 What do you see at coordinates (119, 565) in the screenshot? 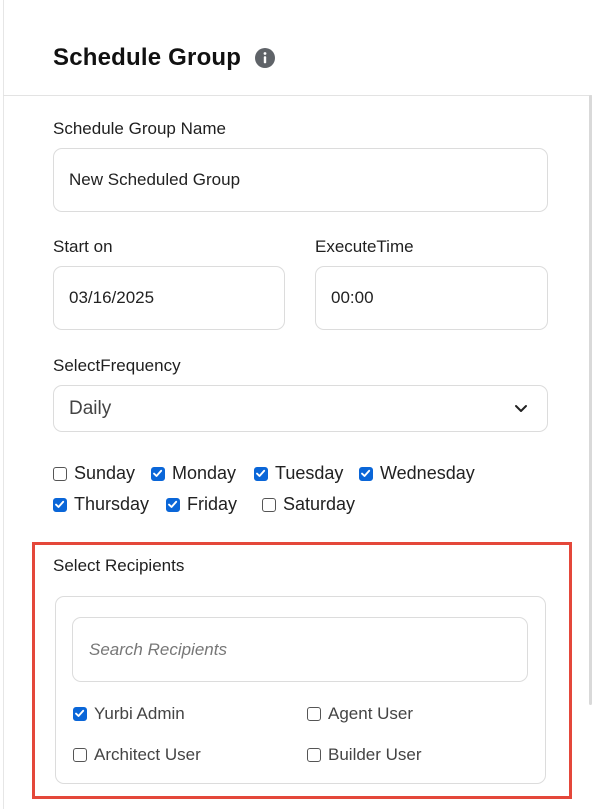
I see `select-recipients-label: Select Recipients` at bounding box center [119, 565].